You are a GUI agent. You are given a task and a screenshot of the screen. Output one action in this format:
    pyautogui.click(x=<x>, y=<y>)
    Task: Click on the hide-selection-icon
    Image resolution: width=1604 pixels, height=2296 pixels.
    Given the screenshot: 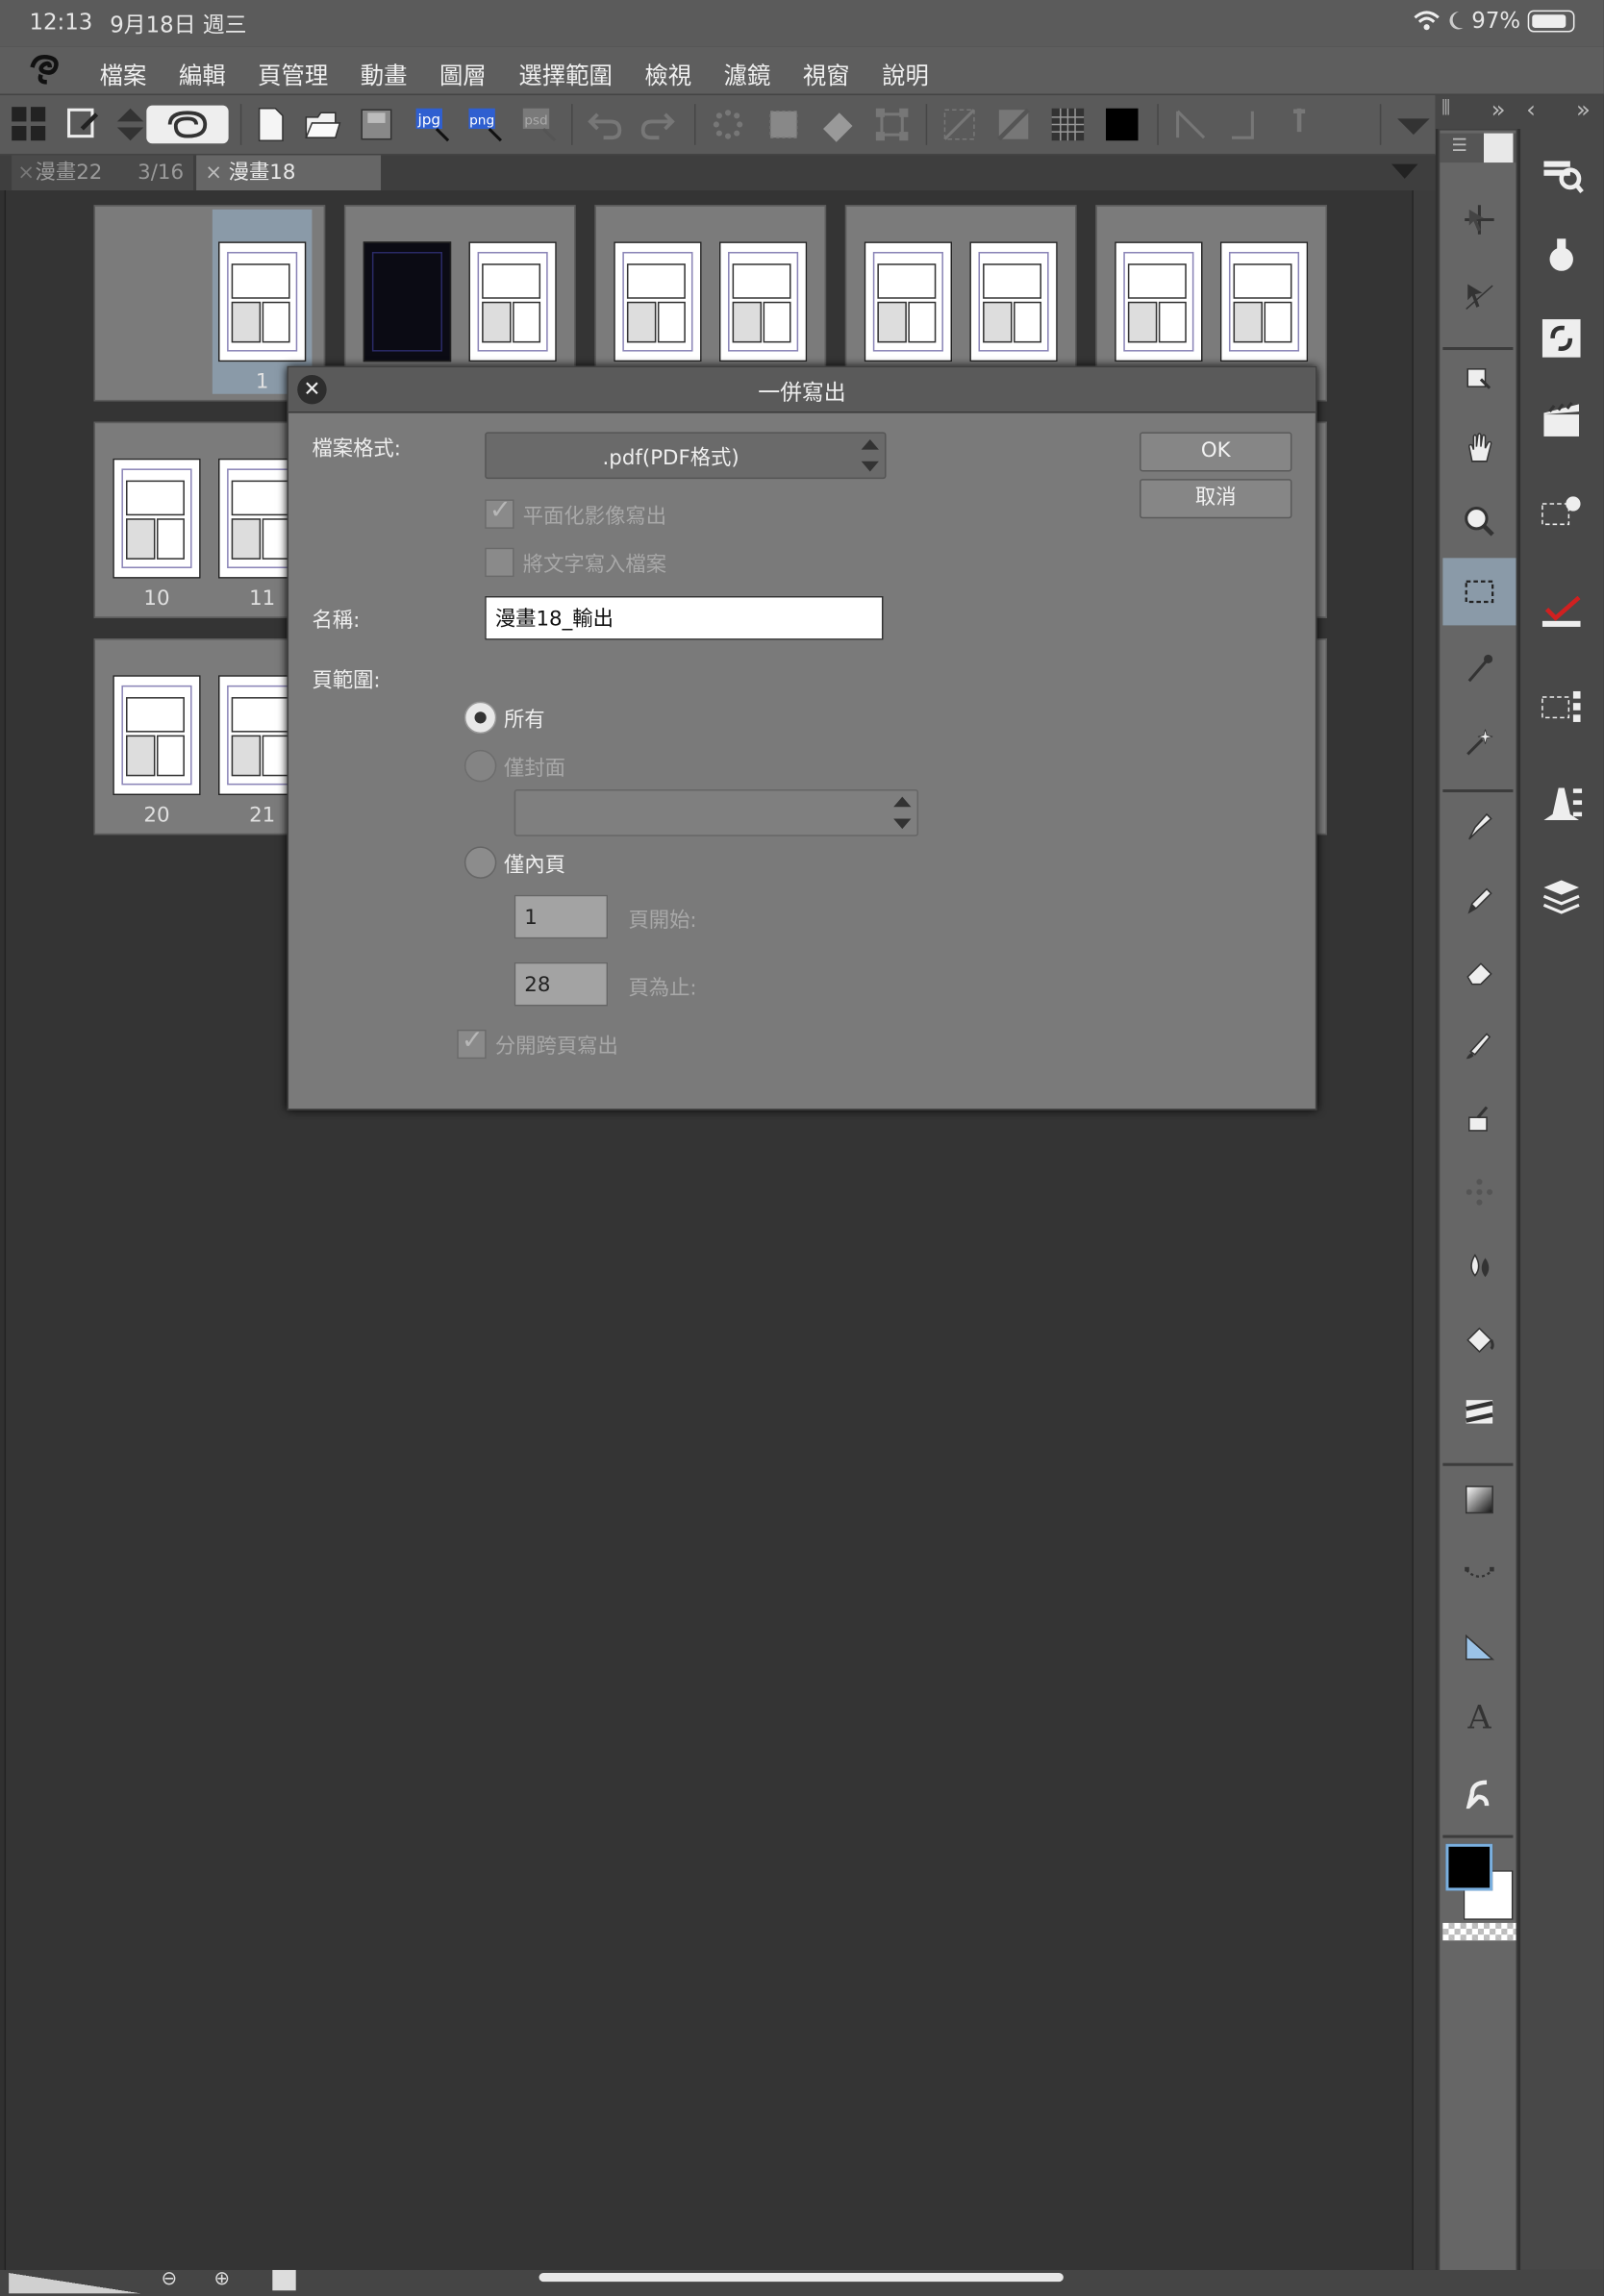 What is the action you would take?
    pyautogui.click(x=959, y=125)
    